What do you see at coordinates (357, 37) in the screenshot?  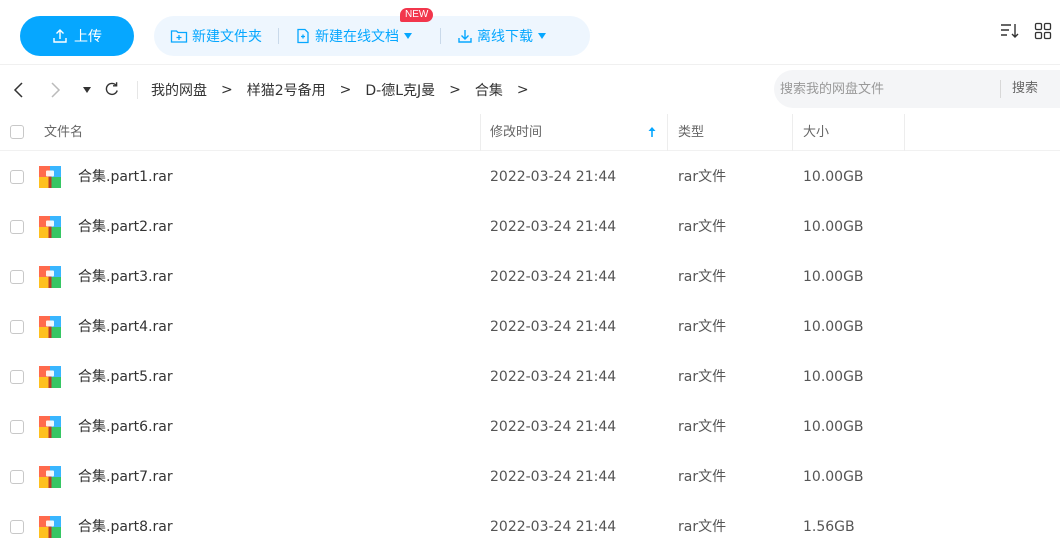 I see `new-online-doc-label: 新建在线文档` at bounding box center [357, 37].